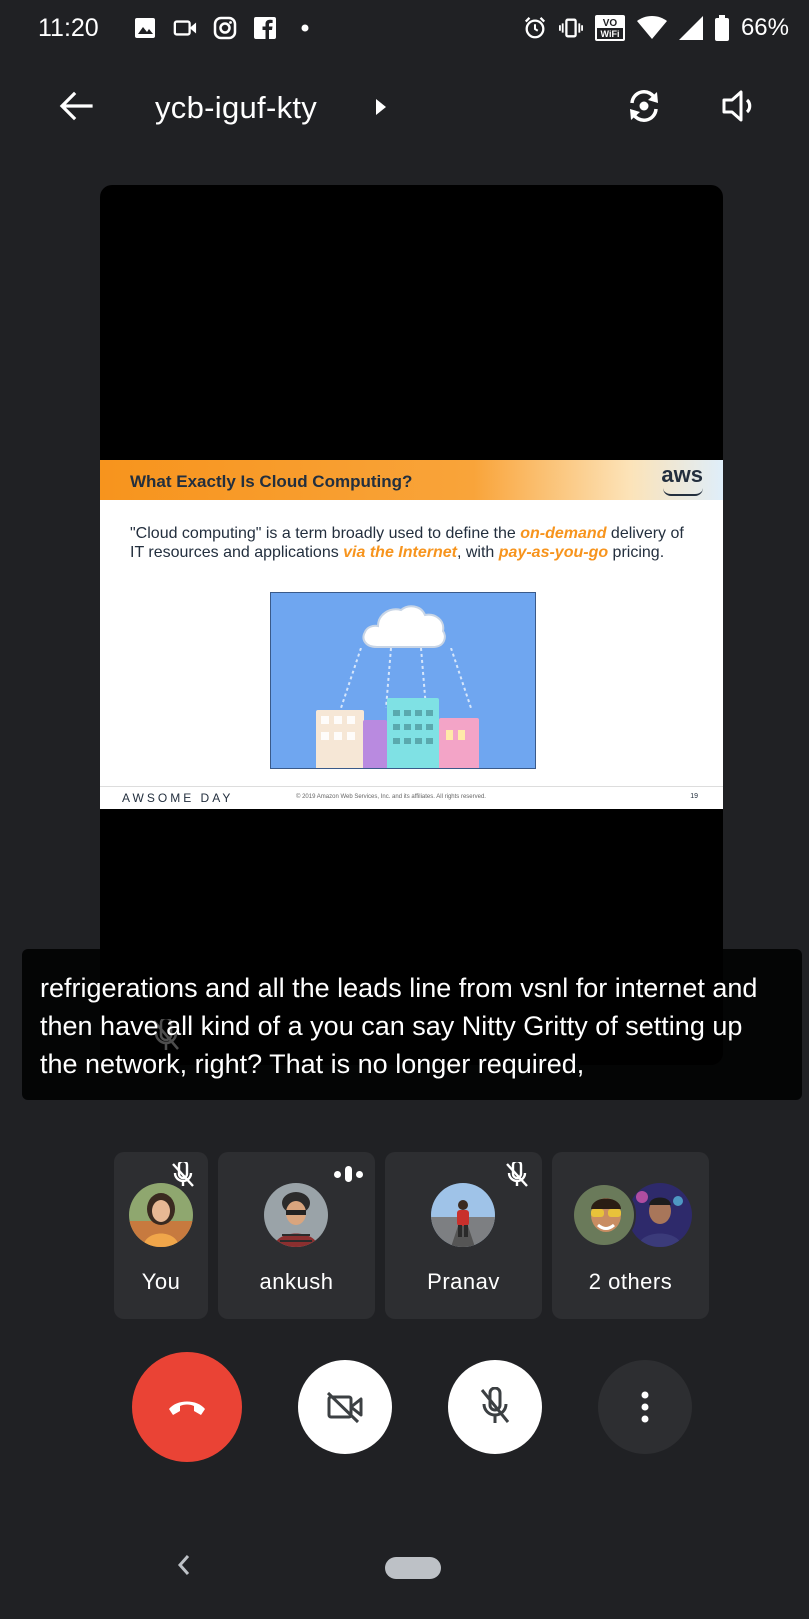  I want to click on speaker-button, so click(740, 106).